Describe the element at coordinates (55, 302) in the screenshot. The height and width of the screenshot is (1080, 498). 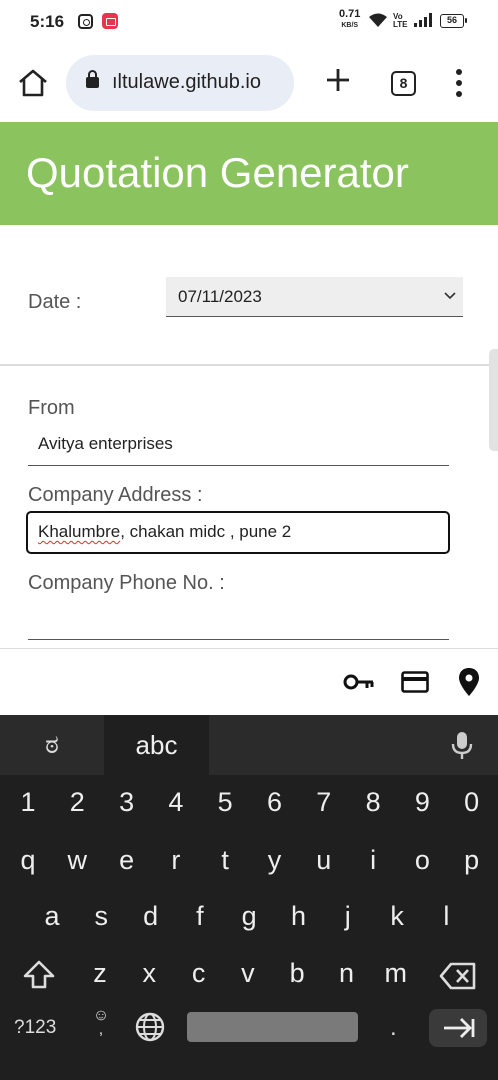
I see `date-label: Date :` at that location.